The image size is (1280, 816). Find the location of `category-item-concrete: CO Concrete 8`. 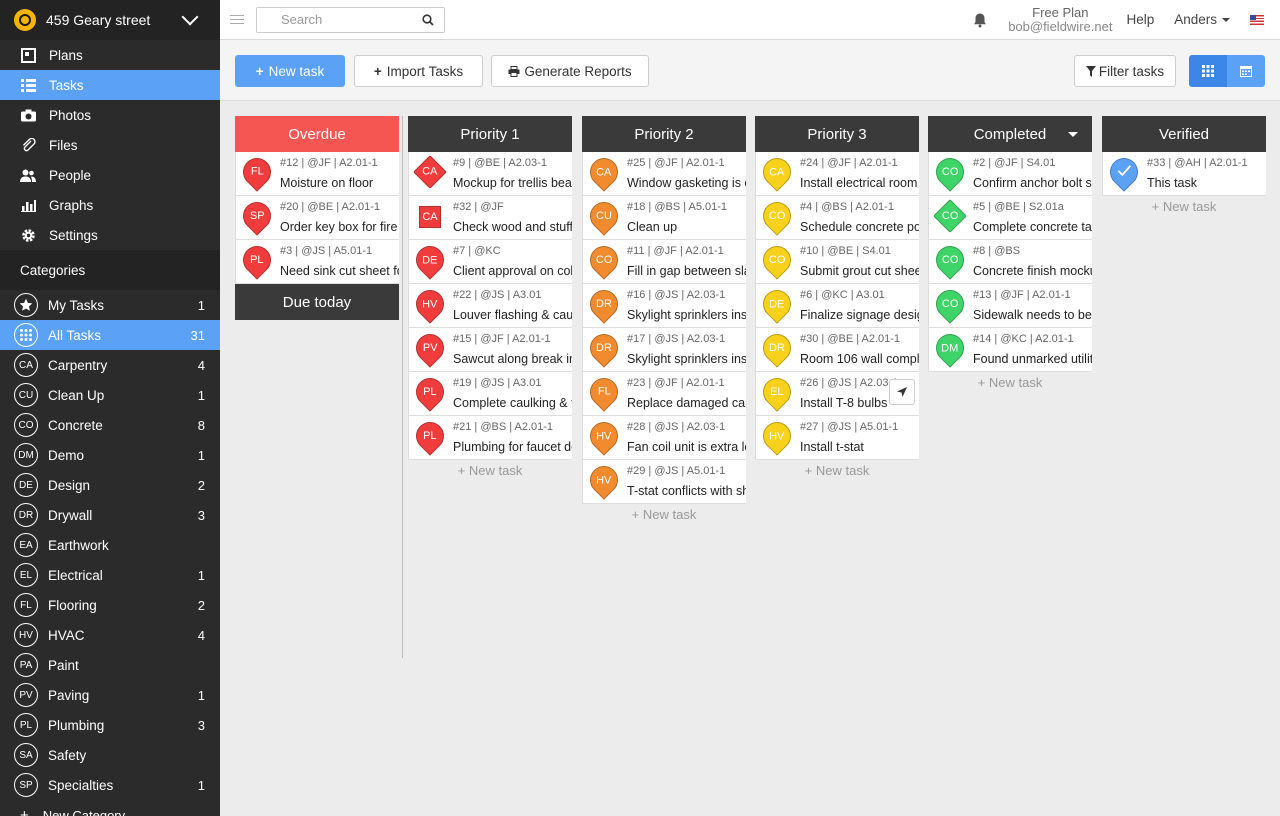

category-item-concrete: CO Concrete 8 is located at coordinates (110, 425).